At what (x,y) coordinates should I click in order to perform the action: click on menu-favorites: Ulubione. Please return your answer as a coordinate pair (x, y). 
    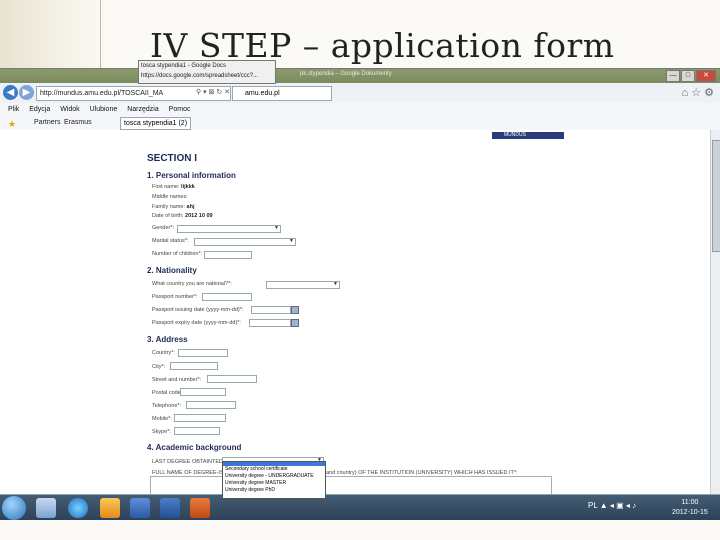
    Looking at the image, I should click on (104, 109).